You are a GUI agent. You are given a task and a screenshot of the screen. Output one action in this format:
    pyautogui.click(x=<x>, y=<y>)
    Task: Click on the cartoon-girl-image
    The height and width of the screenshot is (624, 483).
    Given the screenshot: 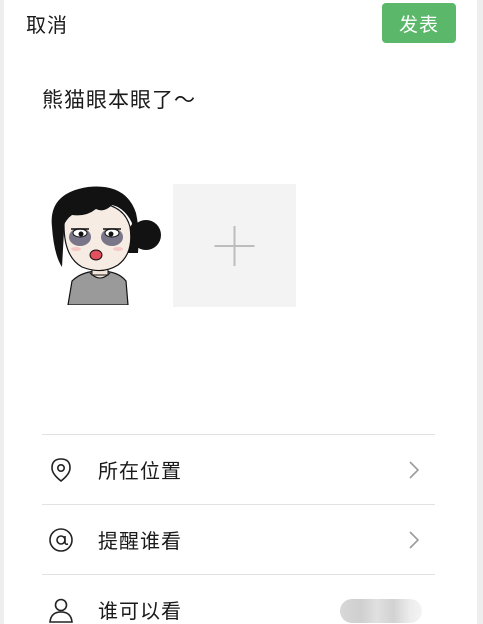 What is the action you would take?
    pyautogui.click(x=106, y=246)
    